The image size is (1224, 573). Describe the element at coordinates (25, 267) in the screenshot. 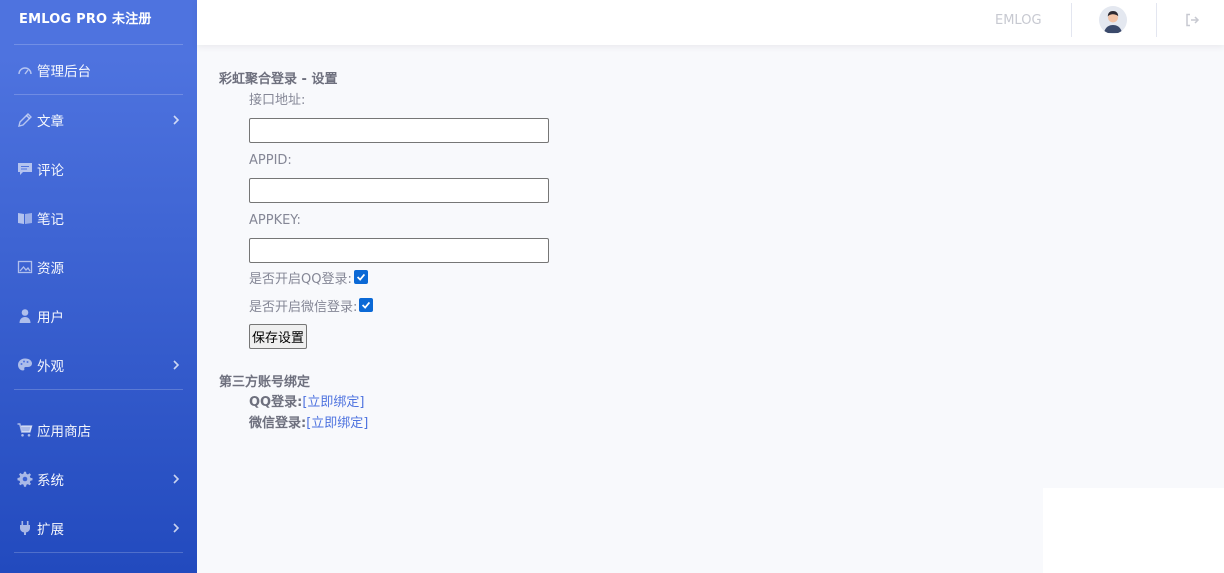

I see `image-icon` at that location.